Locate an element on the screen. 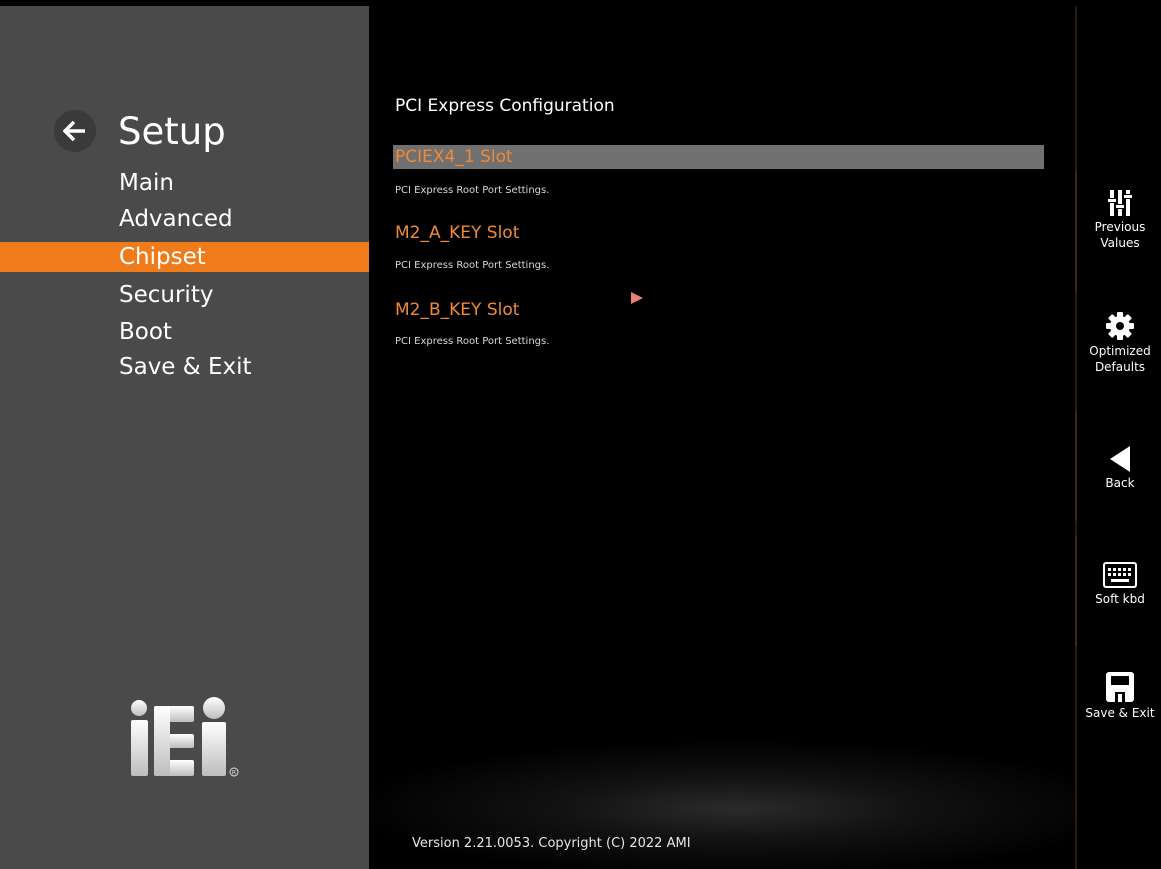  nav-item-label: Save & Exit is located at coordinates (185, 367).